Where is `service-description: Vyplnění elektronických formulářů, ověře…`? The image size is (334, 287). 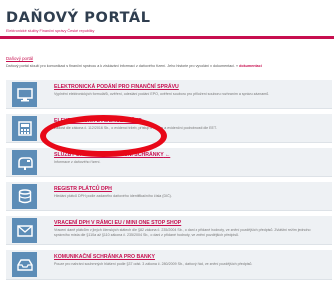 service-description: Vyplnění elektronických formulářů, ověře… is located at coordinates (162, 94).